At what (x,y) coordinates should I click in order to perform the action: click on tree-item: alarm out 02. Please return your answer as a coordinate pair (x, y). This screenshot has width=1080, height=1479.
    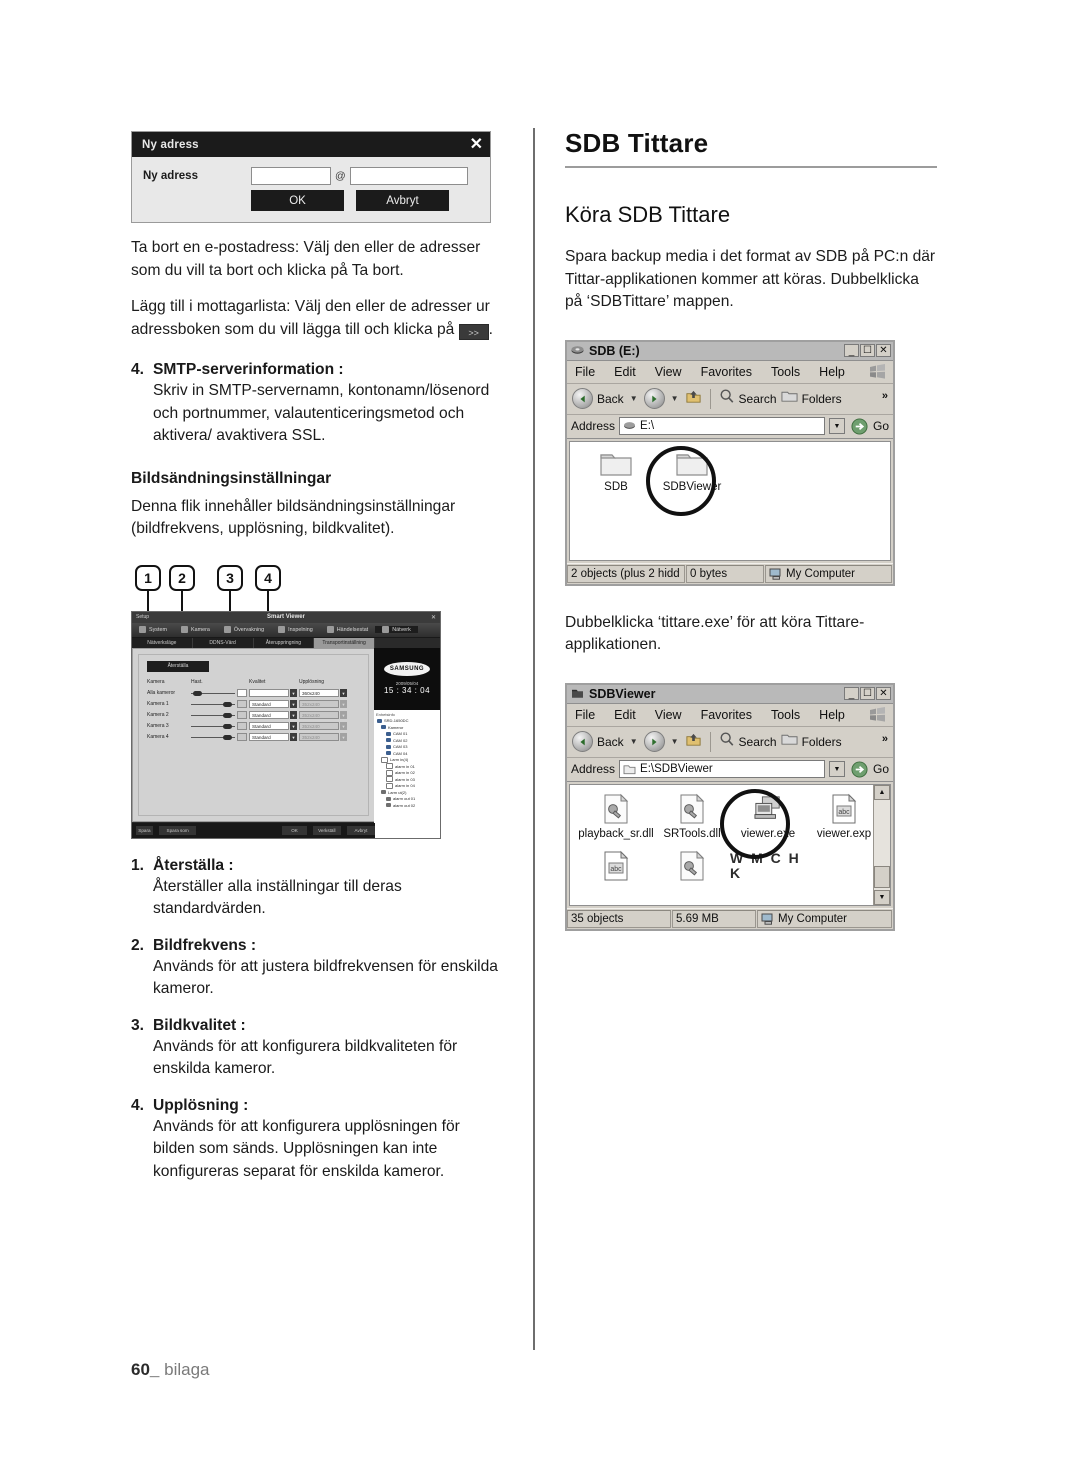
    Looking at the image, I should click on (407, 805).